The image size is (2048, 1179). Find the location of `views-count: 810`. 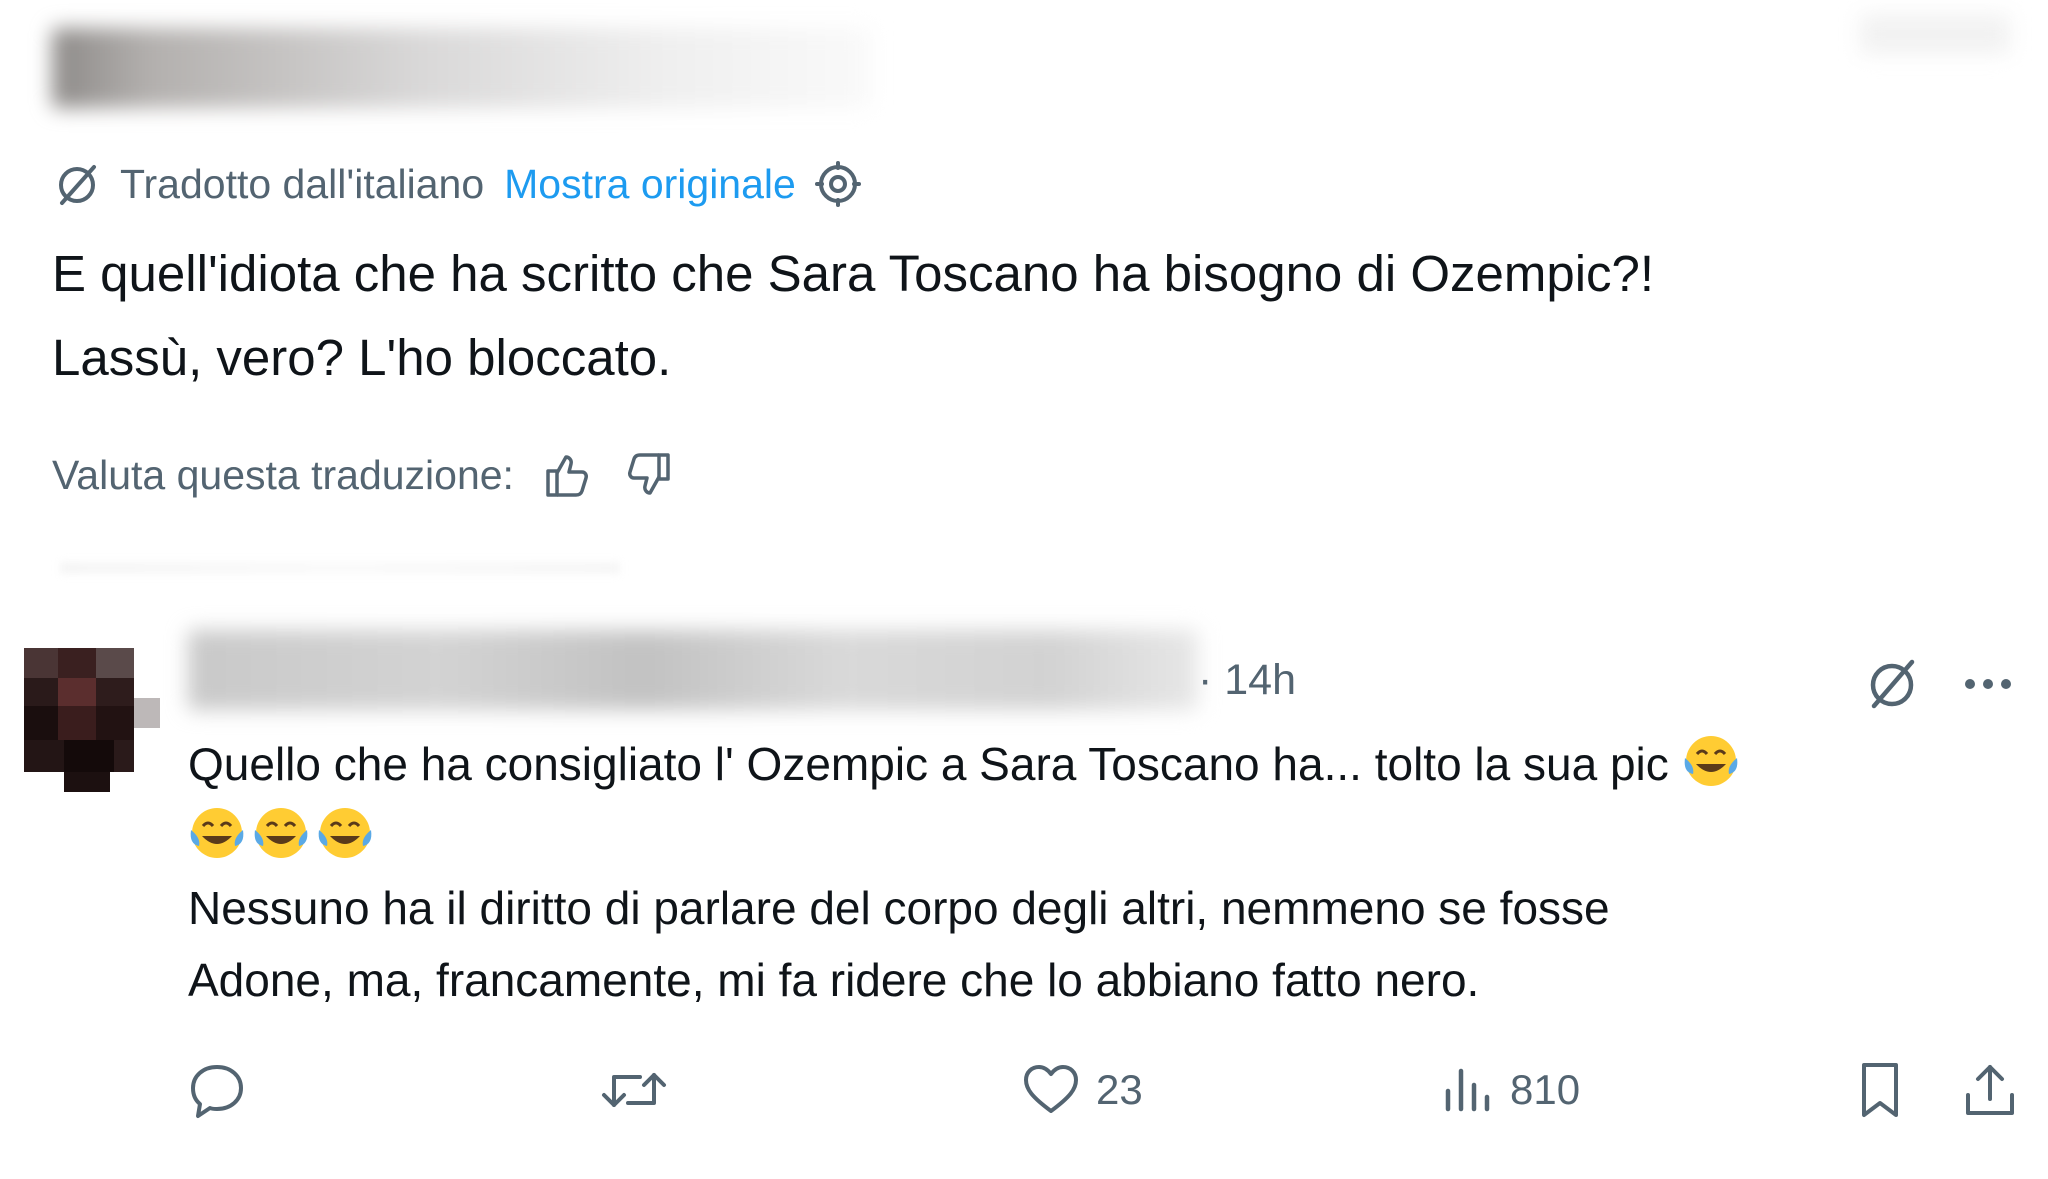

views-count: 810 is located at coordinates (1545, 1089).